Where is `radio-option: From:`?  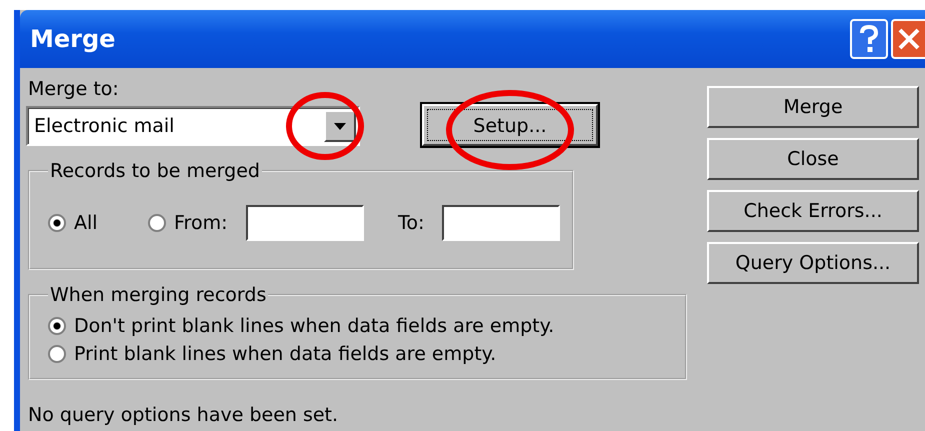
radio-option: From: is located at coordinates (188, 223).